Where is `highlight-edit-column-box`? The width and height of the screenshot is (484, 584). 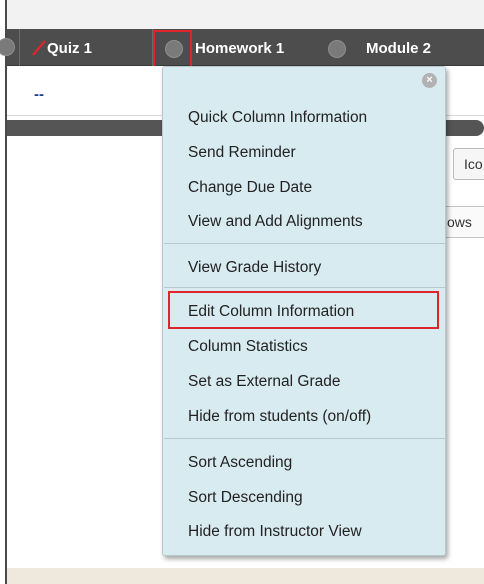 highlight-edit-column-box is located at coordinates (303, 310).